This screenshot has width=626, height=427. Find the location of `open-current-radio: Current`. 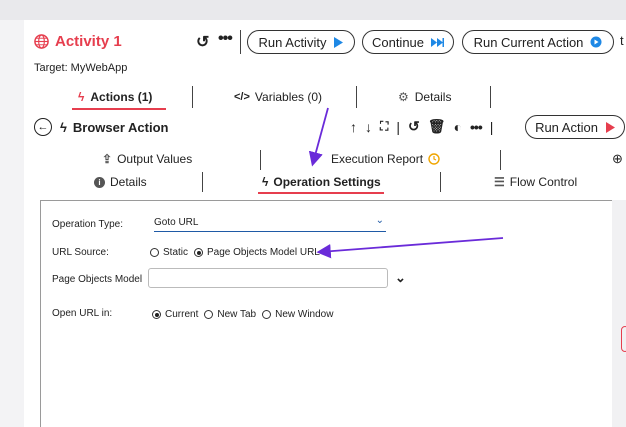

open-current-radio: Current is located at coordinates (175, 314).